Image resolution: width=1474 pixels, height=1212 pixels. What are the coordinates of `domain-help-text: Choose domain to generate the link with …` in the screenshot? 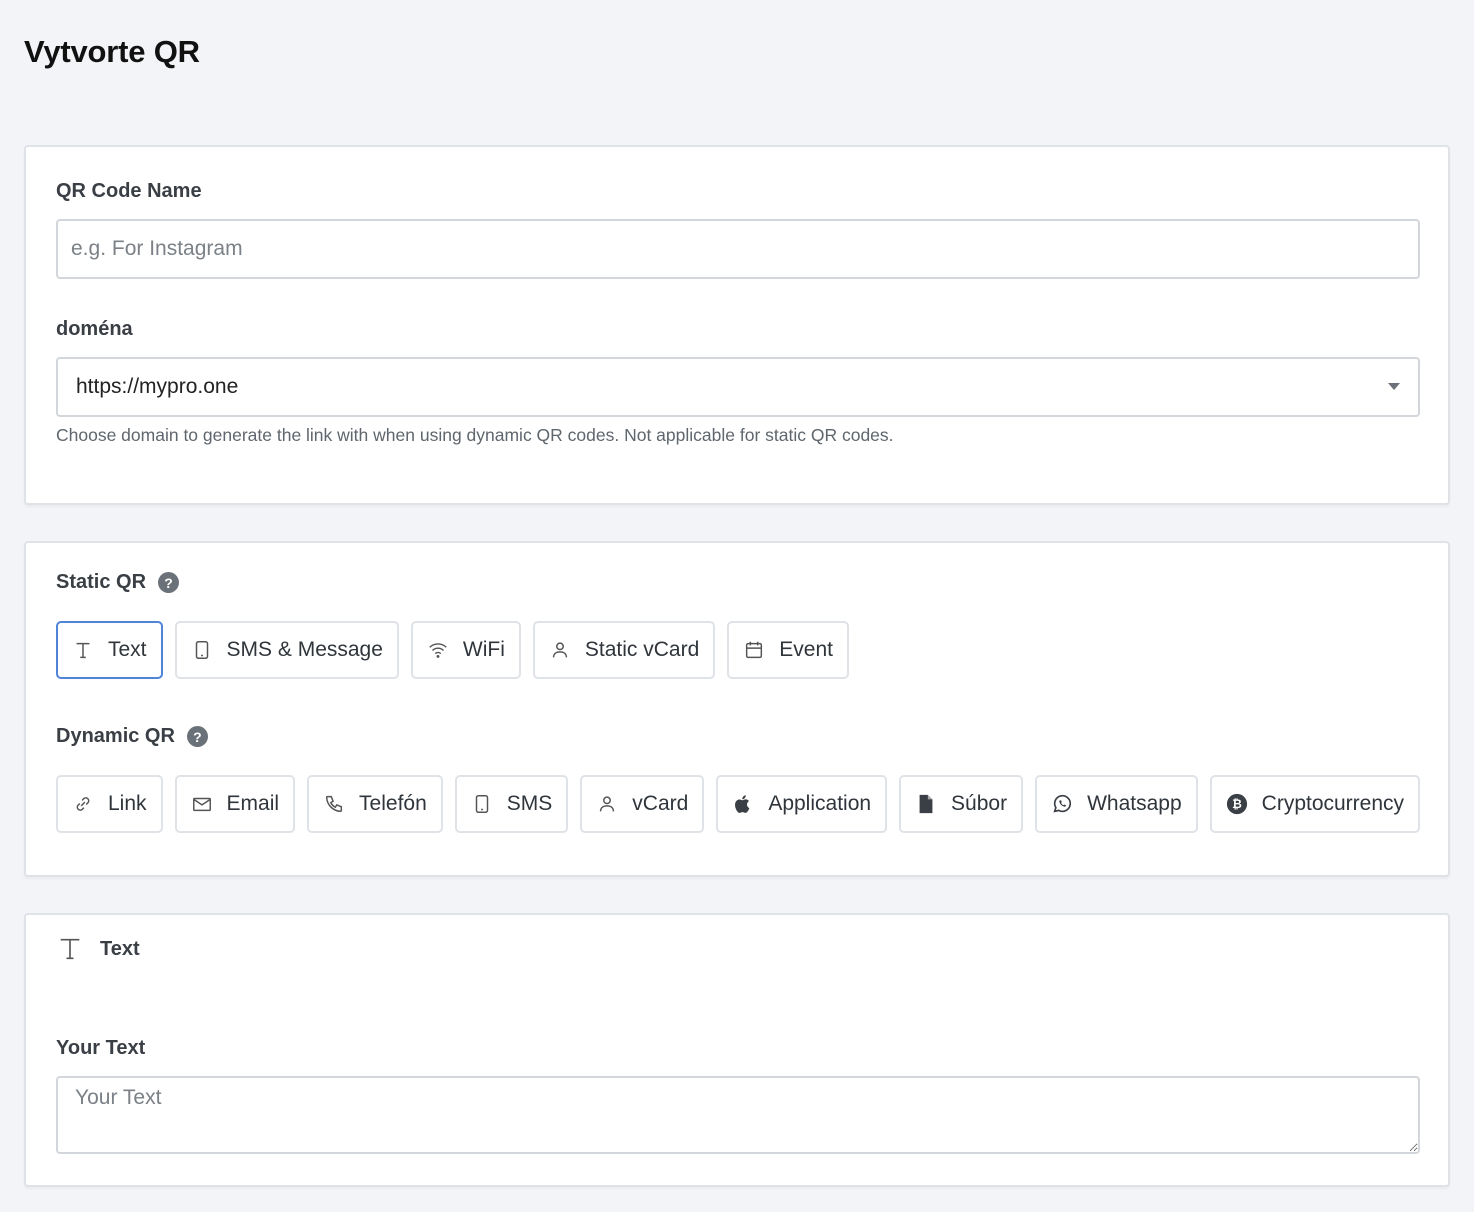 It's located at (475, 435).